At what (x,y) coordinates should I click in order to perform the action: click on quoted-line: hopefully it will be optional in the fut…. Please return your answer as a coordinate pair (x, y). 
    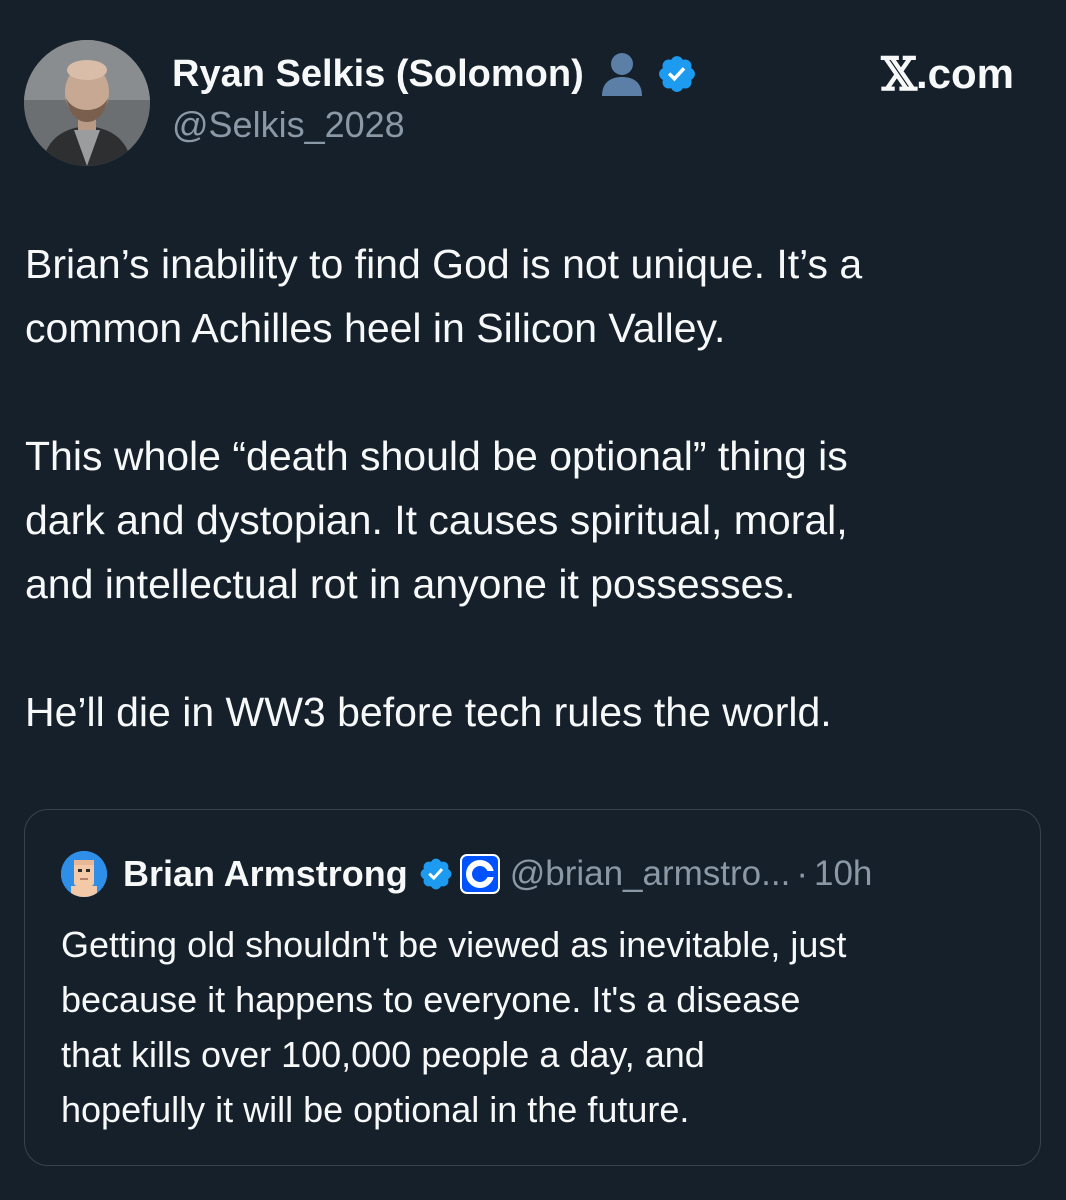
    Looking at the image, I should click on (375, 1109).